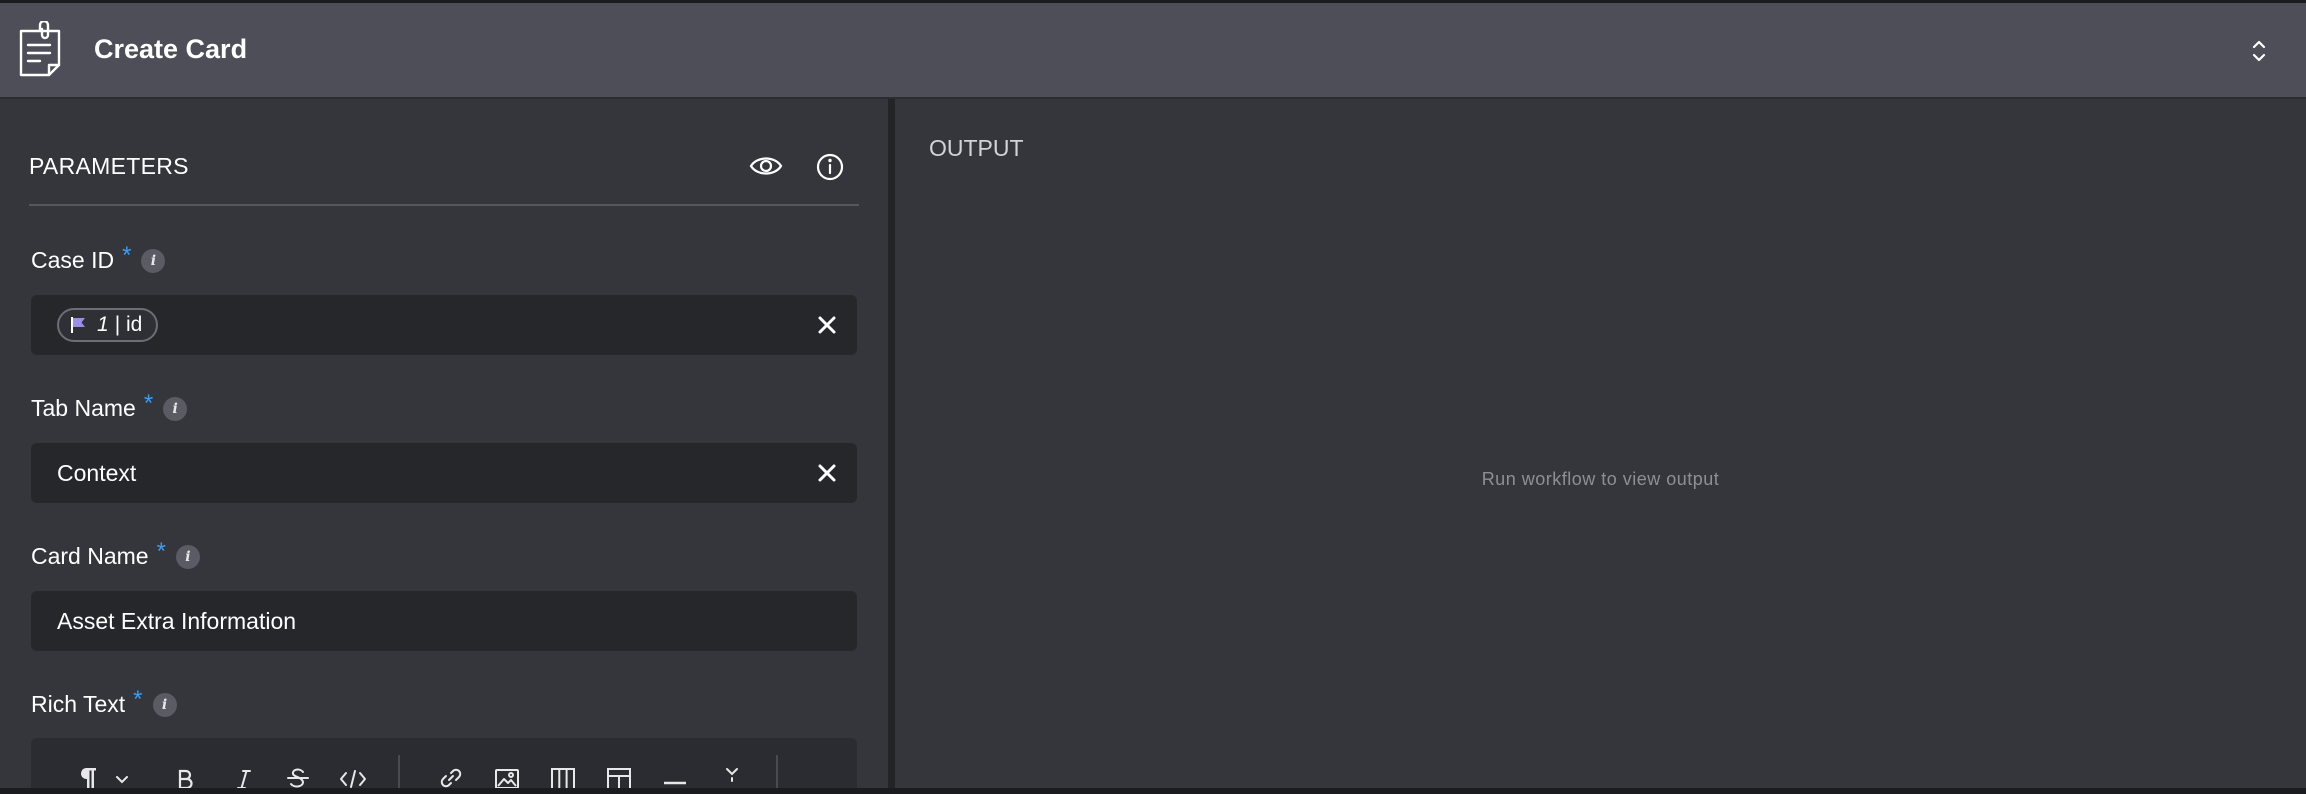 This screenshot has height=794, width=2306. What do you see at coordinates (1600, 479) in the screenshot?
I see `output-empty-message: Run workflow to view output` at bounding box center [1600, 479].